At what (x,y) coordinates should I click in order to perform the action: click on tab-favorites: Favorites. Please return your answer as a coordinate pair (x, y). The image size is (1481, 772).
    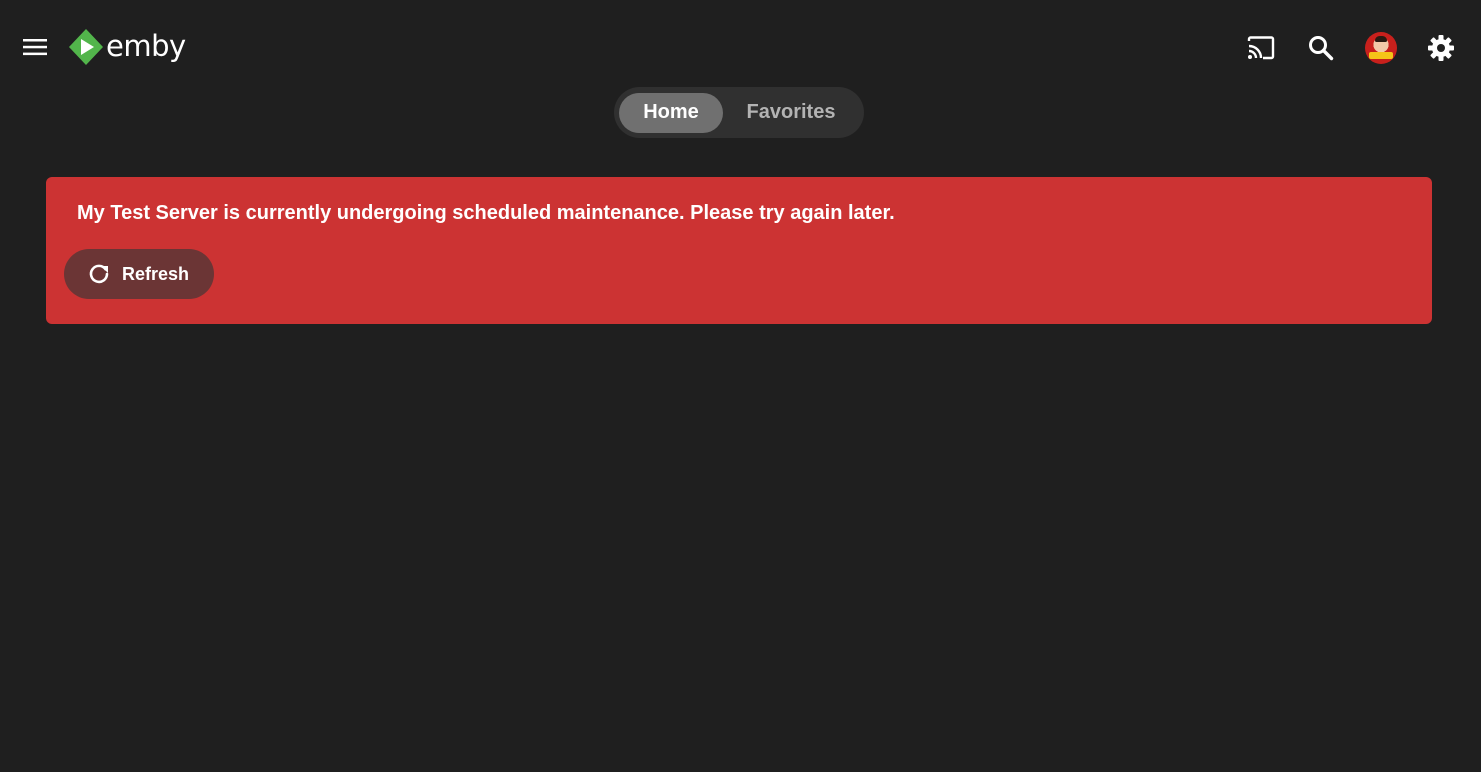
    Looking at the image, I should click on (791, 113).